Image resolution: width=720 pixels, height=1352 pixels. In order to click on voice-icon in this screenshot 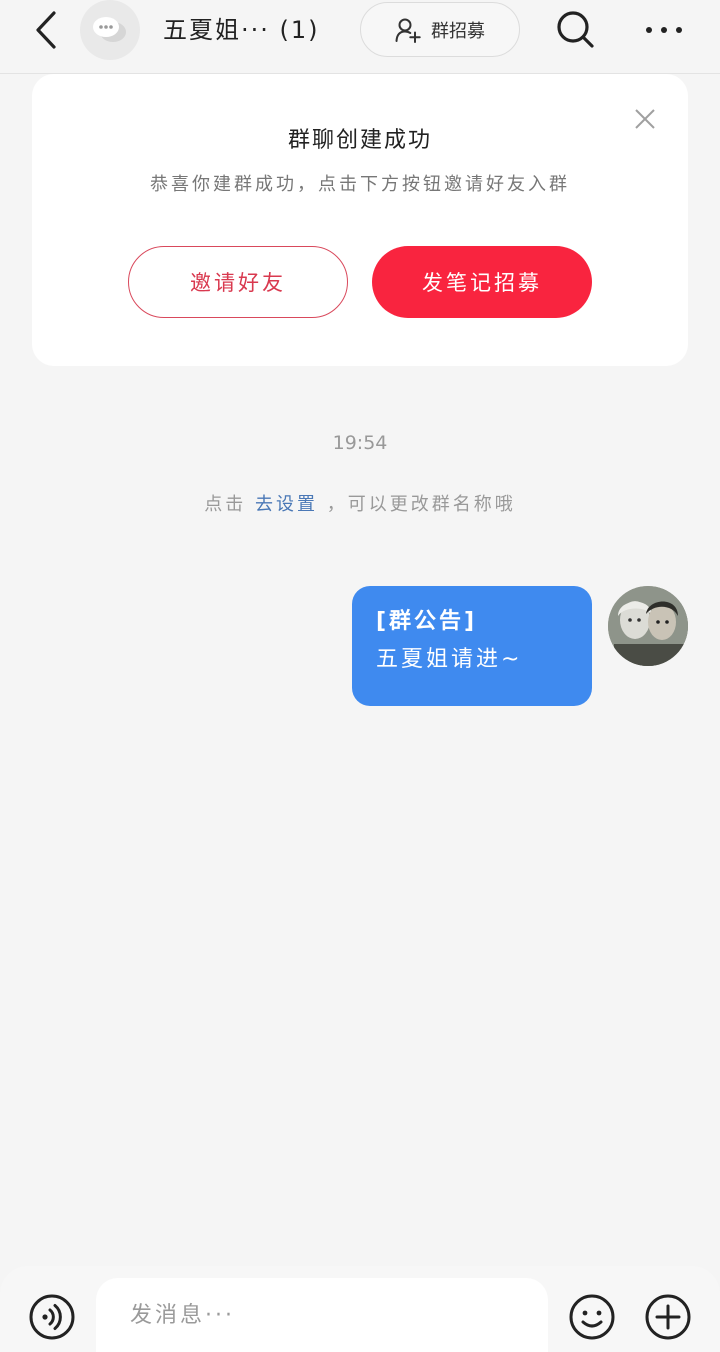, I will do `click(52, 1317)`.